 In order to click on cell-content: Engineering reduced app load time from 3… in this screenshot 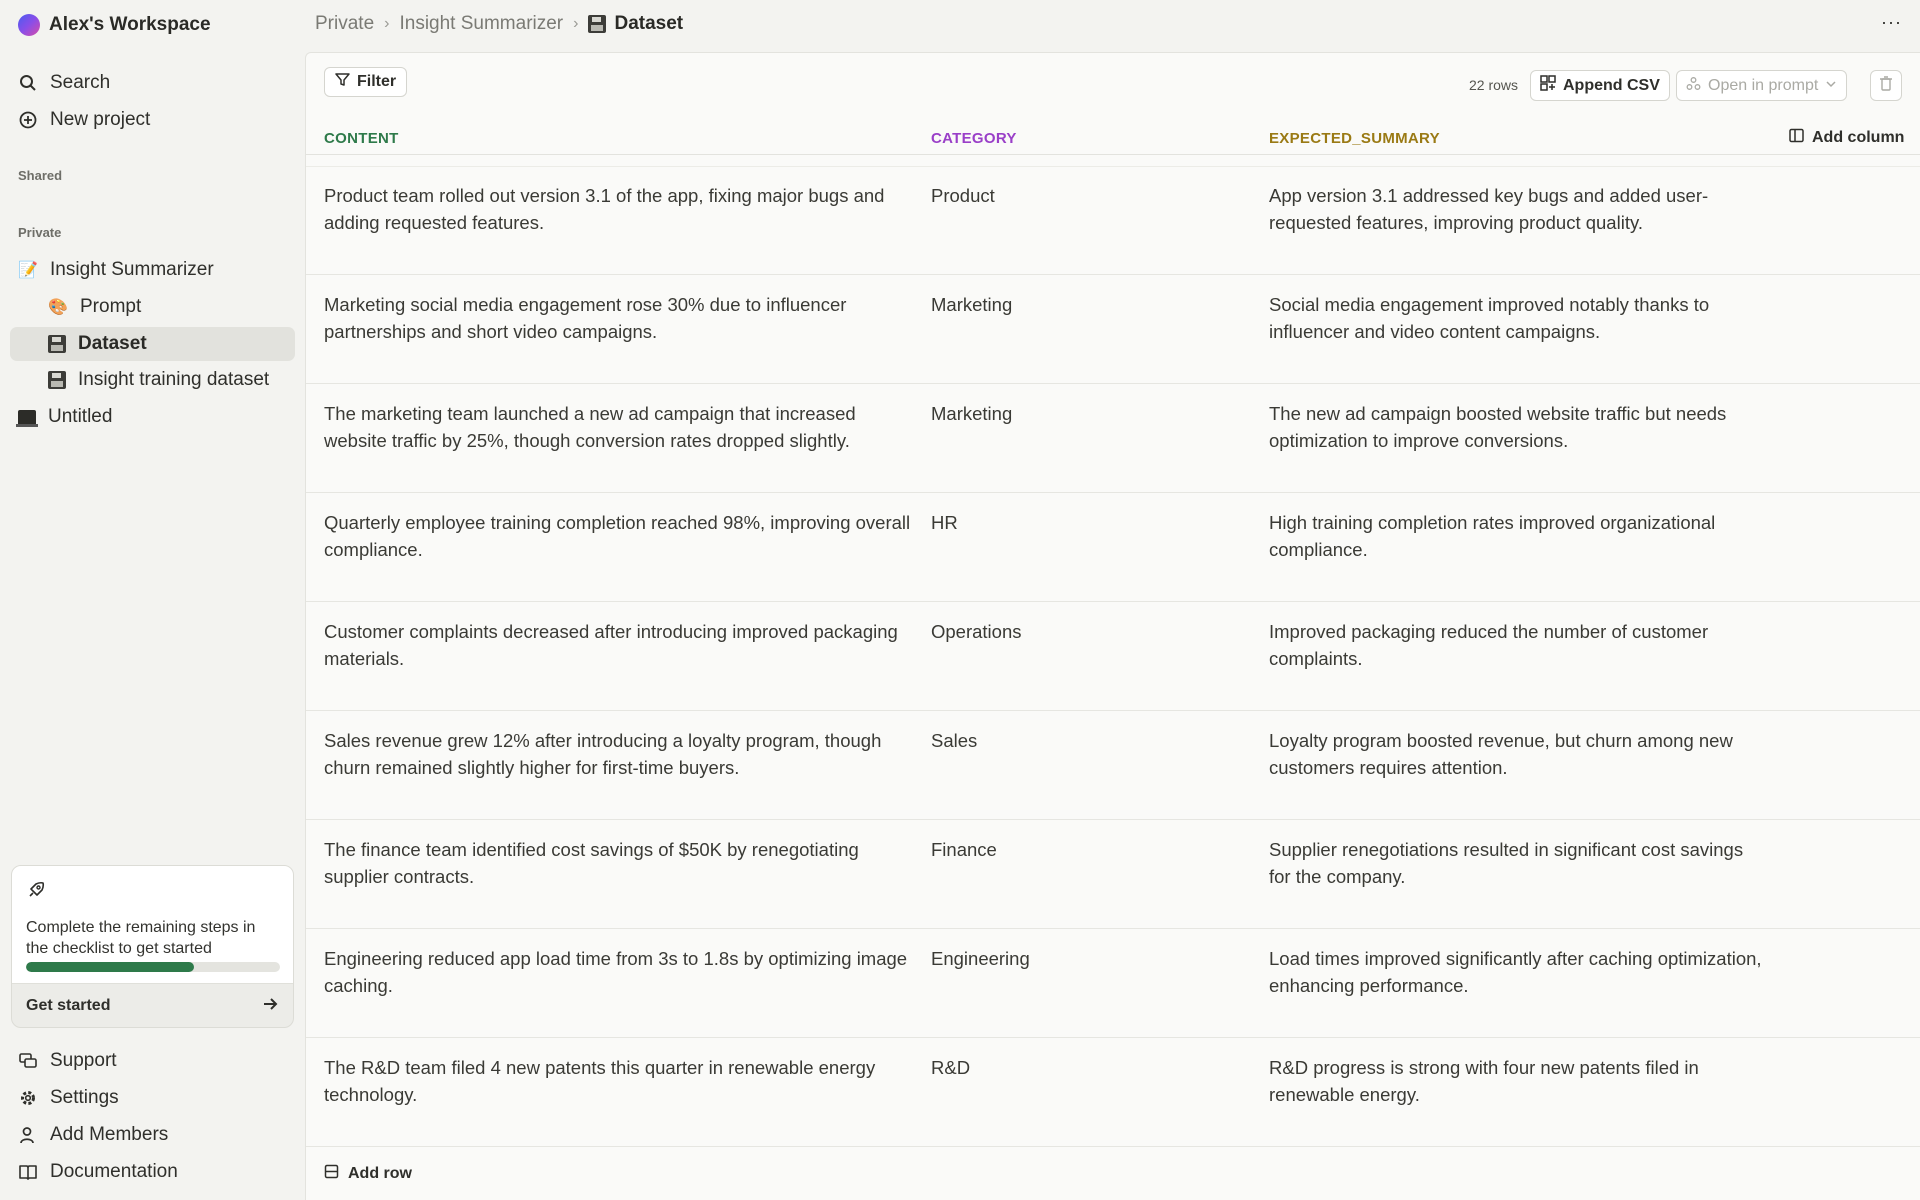, I will do `click(619, 972)`.